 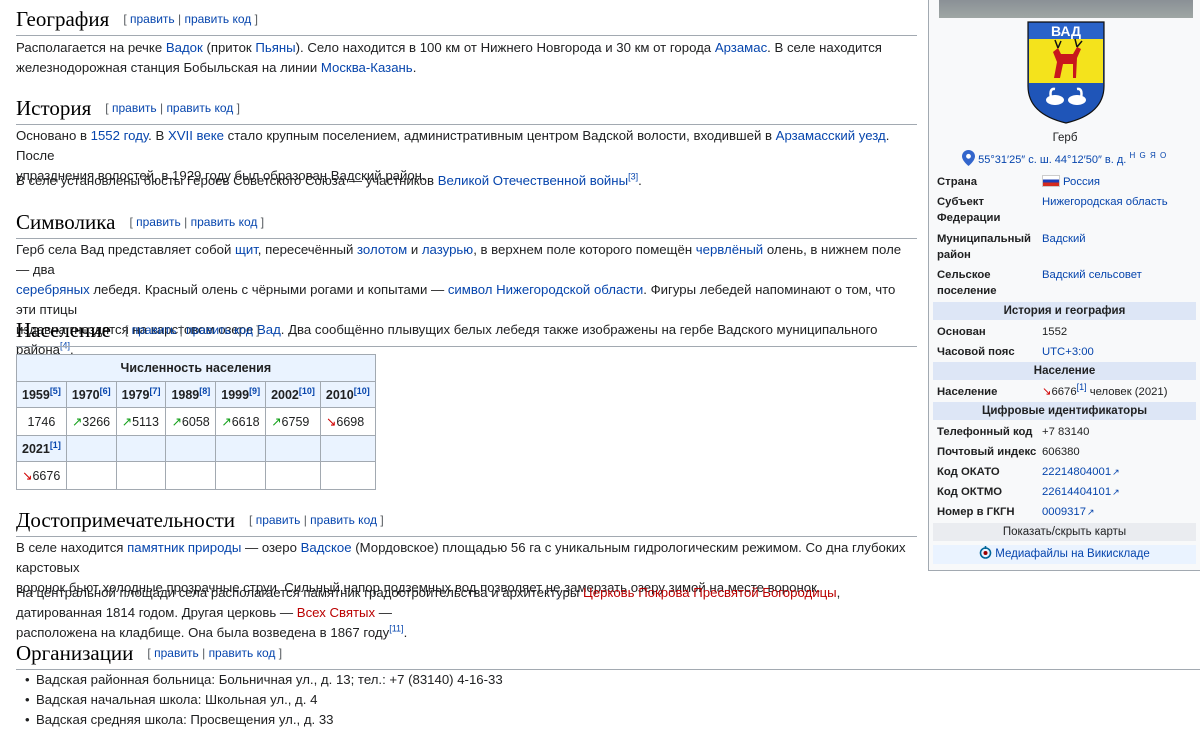 What do you see at coordinates (741, 47) in the screenshot?
I see `link-arzamas: Арзамас` at bounding box center [741, 47].